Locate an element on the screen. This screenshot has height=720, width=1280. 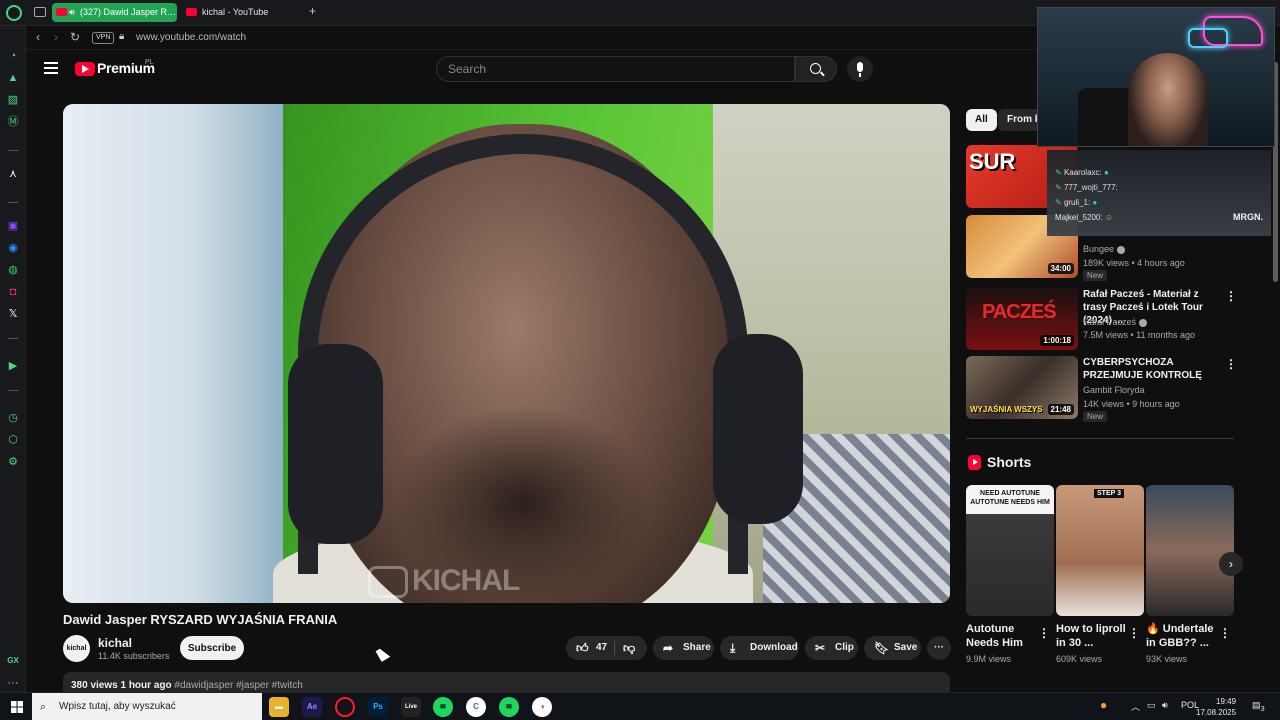
subscribe-button: Subscribe is located at coordinates (212, 648).